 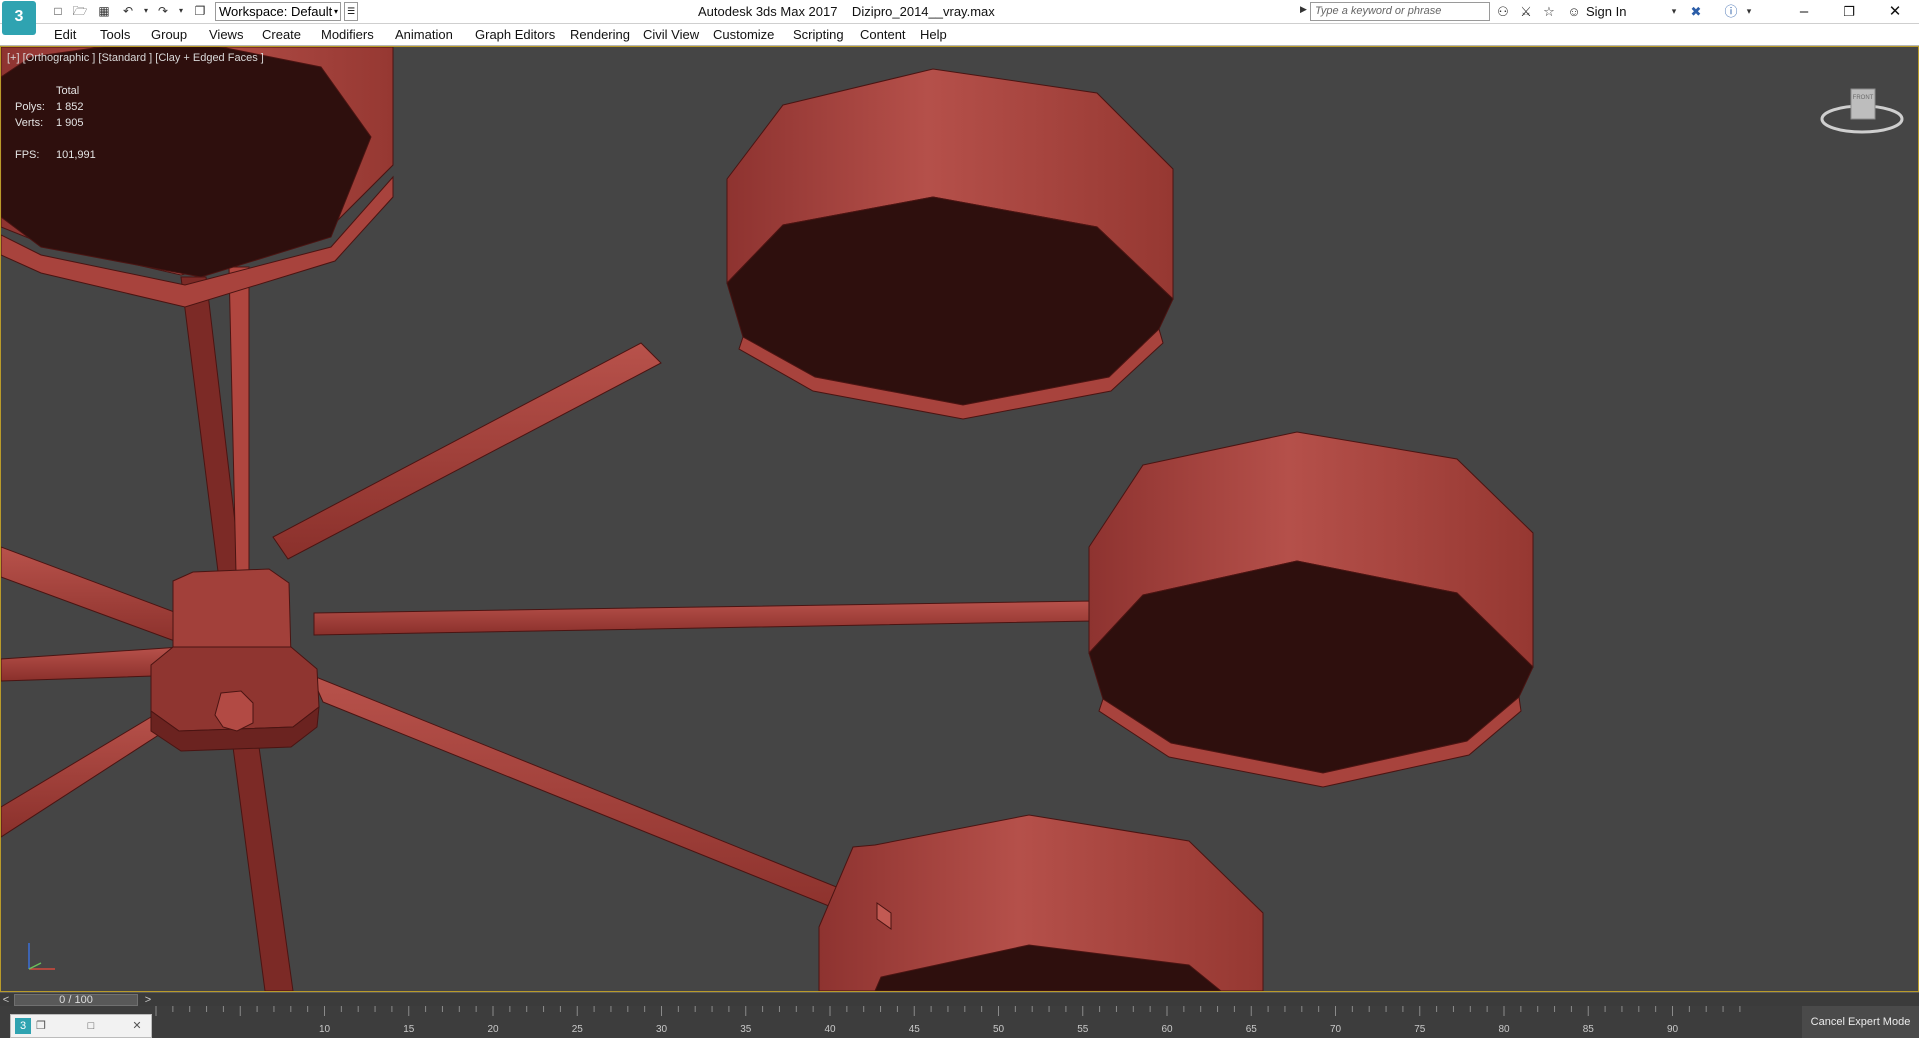 What do you see at coordinates (181, 11) in the screenshot?
I see `redo-dropdown-icon: ▾` at bounding box center [181, 11].